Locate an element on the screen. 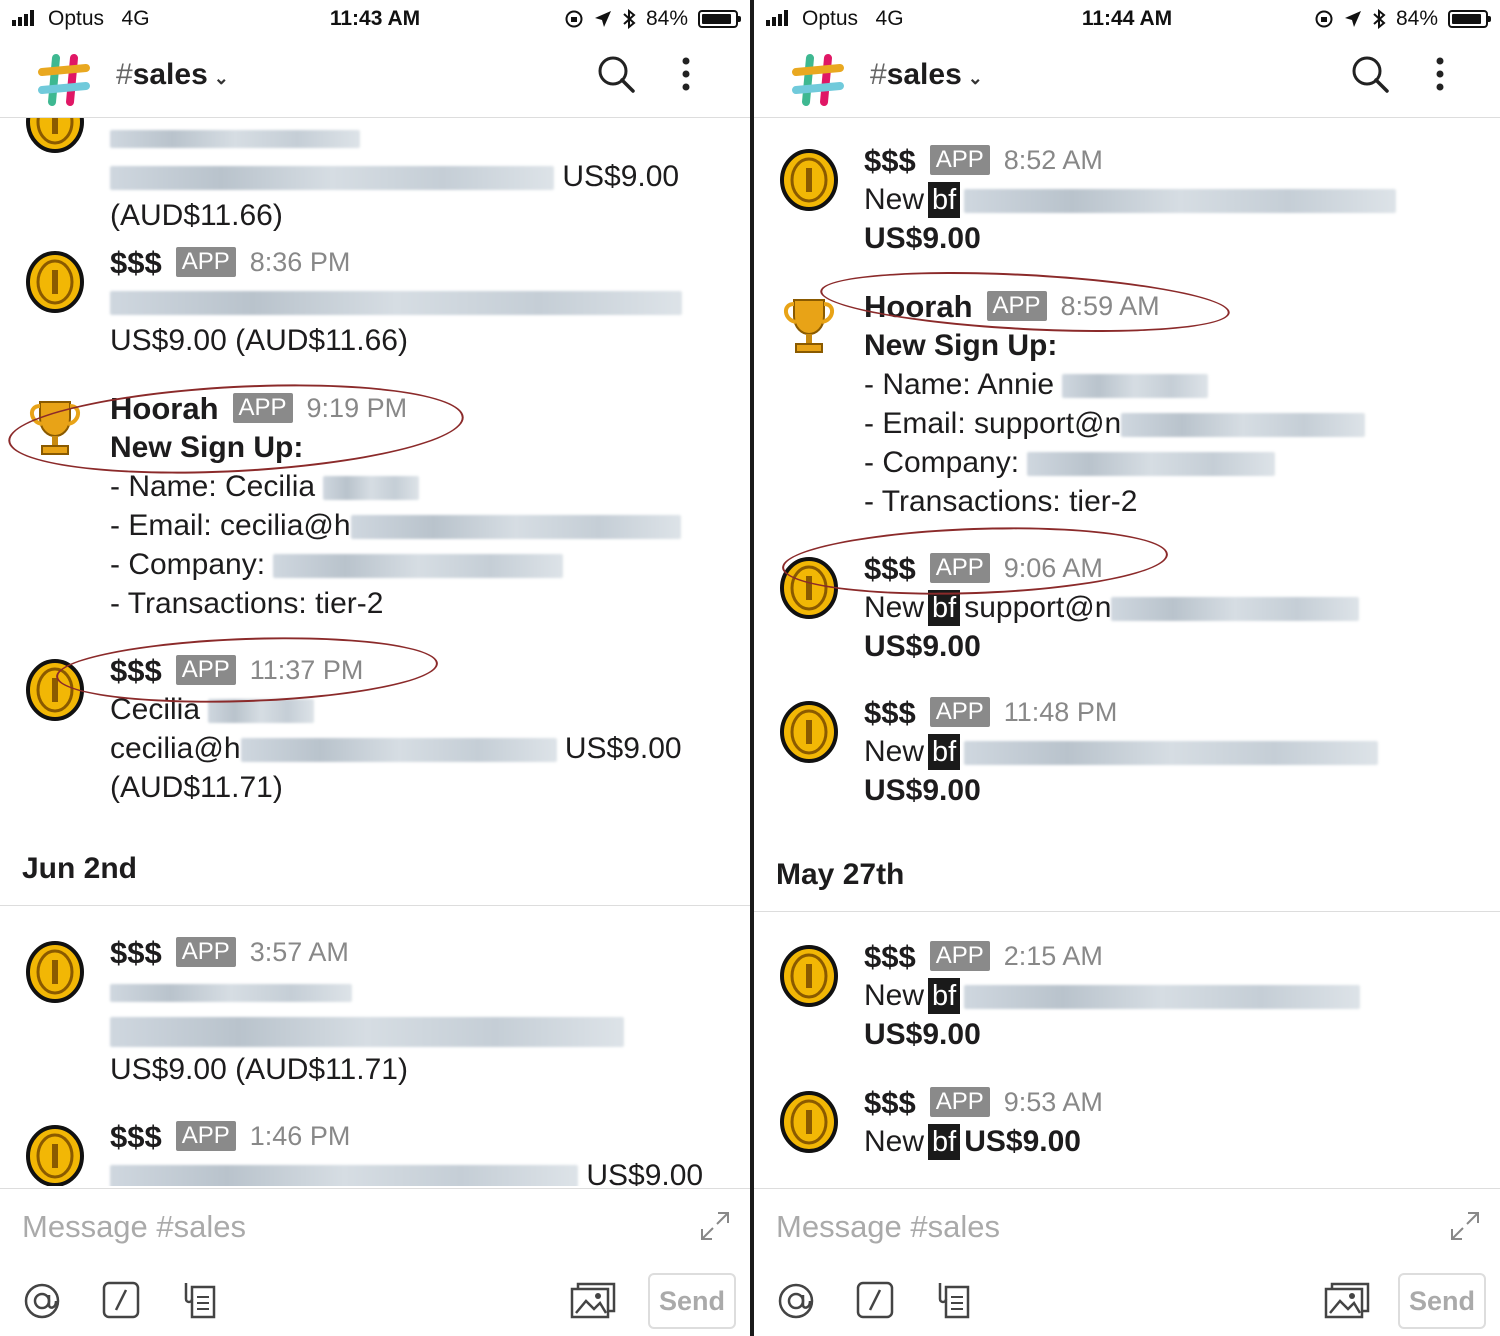 The width and height of the screenshot is (1500, 1336). timestamp: 9:06 AM is located at coordinates (1053, 568).